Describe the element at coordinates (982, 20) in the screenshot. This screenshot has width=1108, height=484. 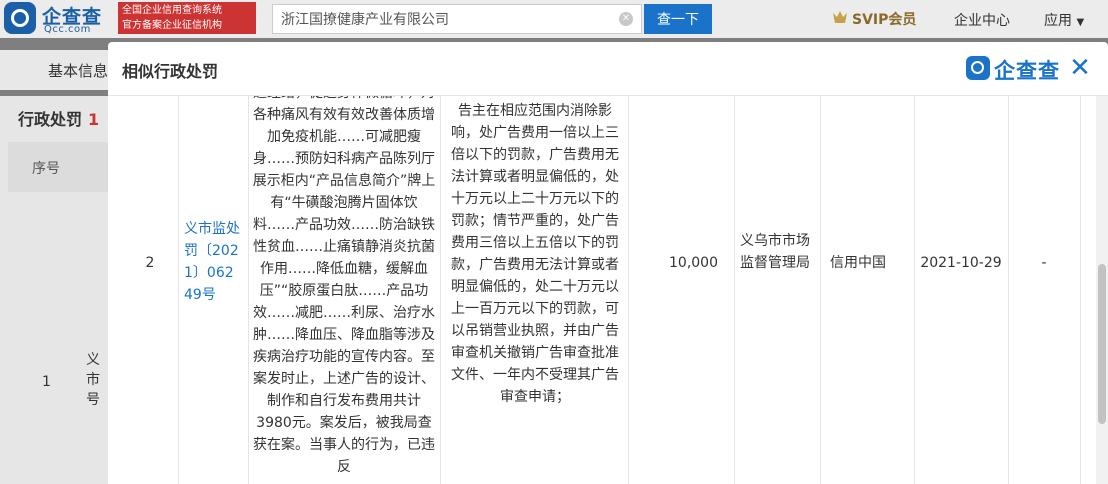
I see `enterprise-center-link: 企业中心` at that location.